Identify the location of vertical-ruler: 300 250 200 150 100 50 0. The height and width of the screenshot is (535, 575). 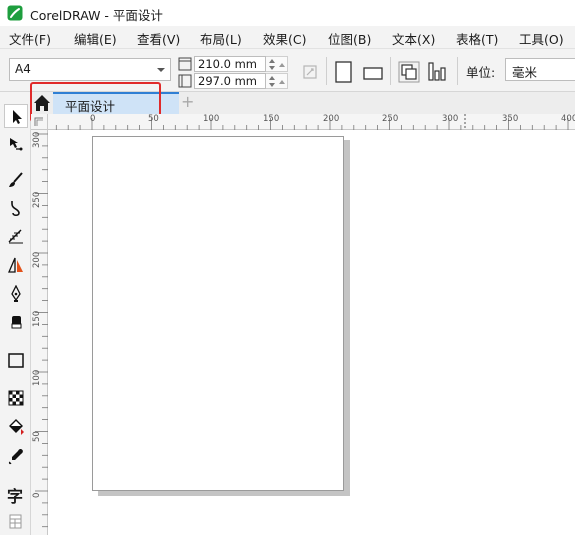
(39, 332).